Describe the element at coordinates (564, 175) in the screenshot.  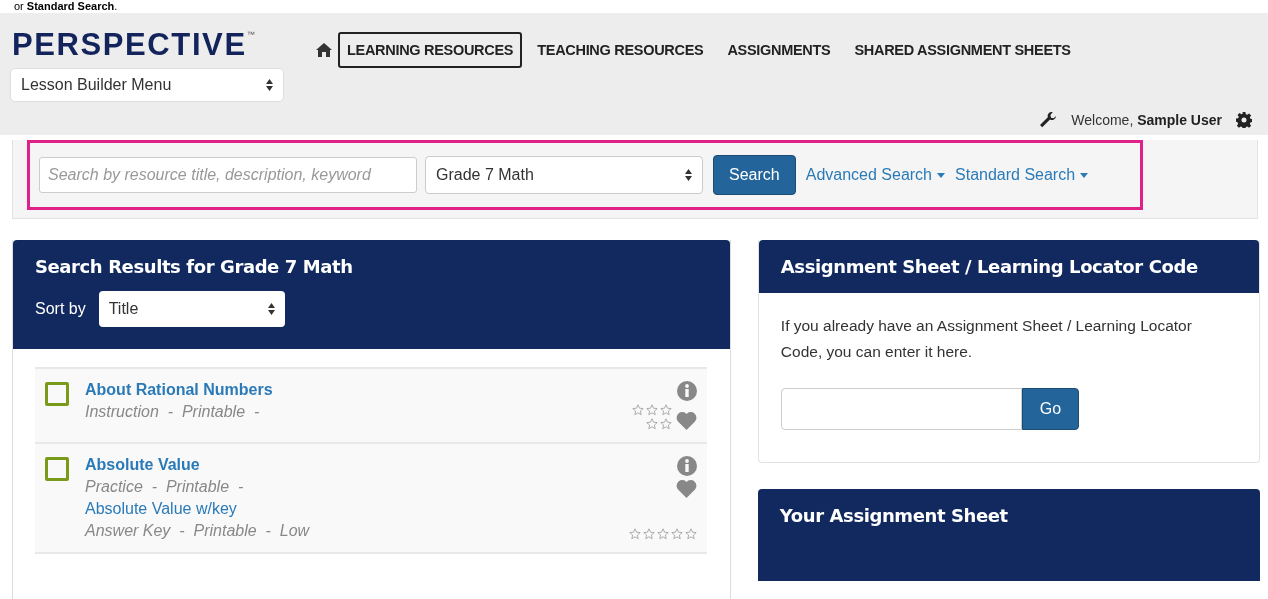
I see `grade-select: Grade 7 Math` at that location.